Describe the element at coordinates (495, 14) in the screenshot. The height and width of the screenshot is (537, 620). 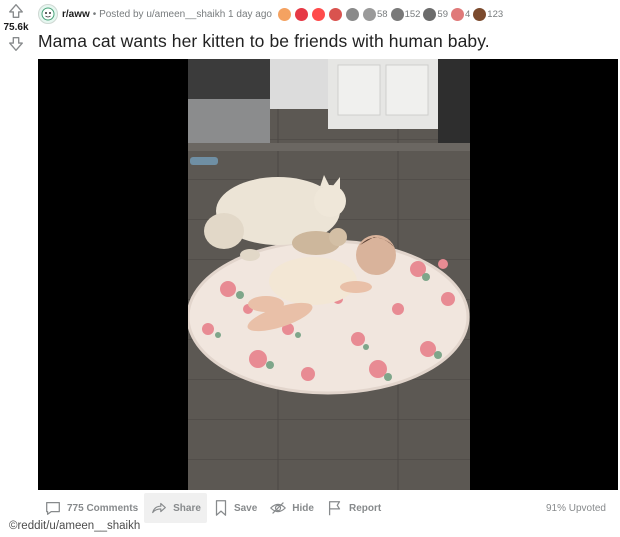
I see `award-count: 123` at that location.